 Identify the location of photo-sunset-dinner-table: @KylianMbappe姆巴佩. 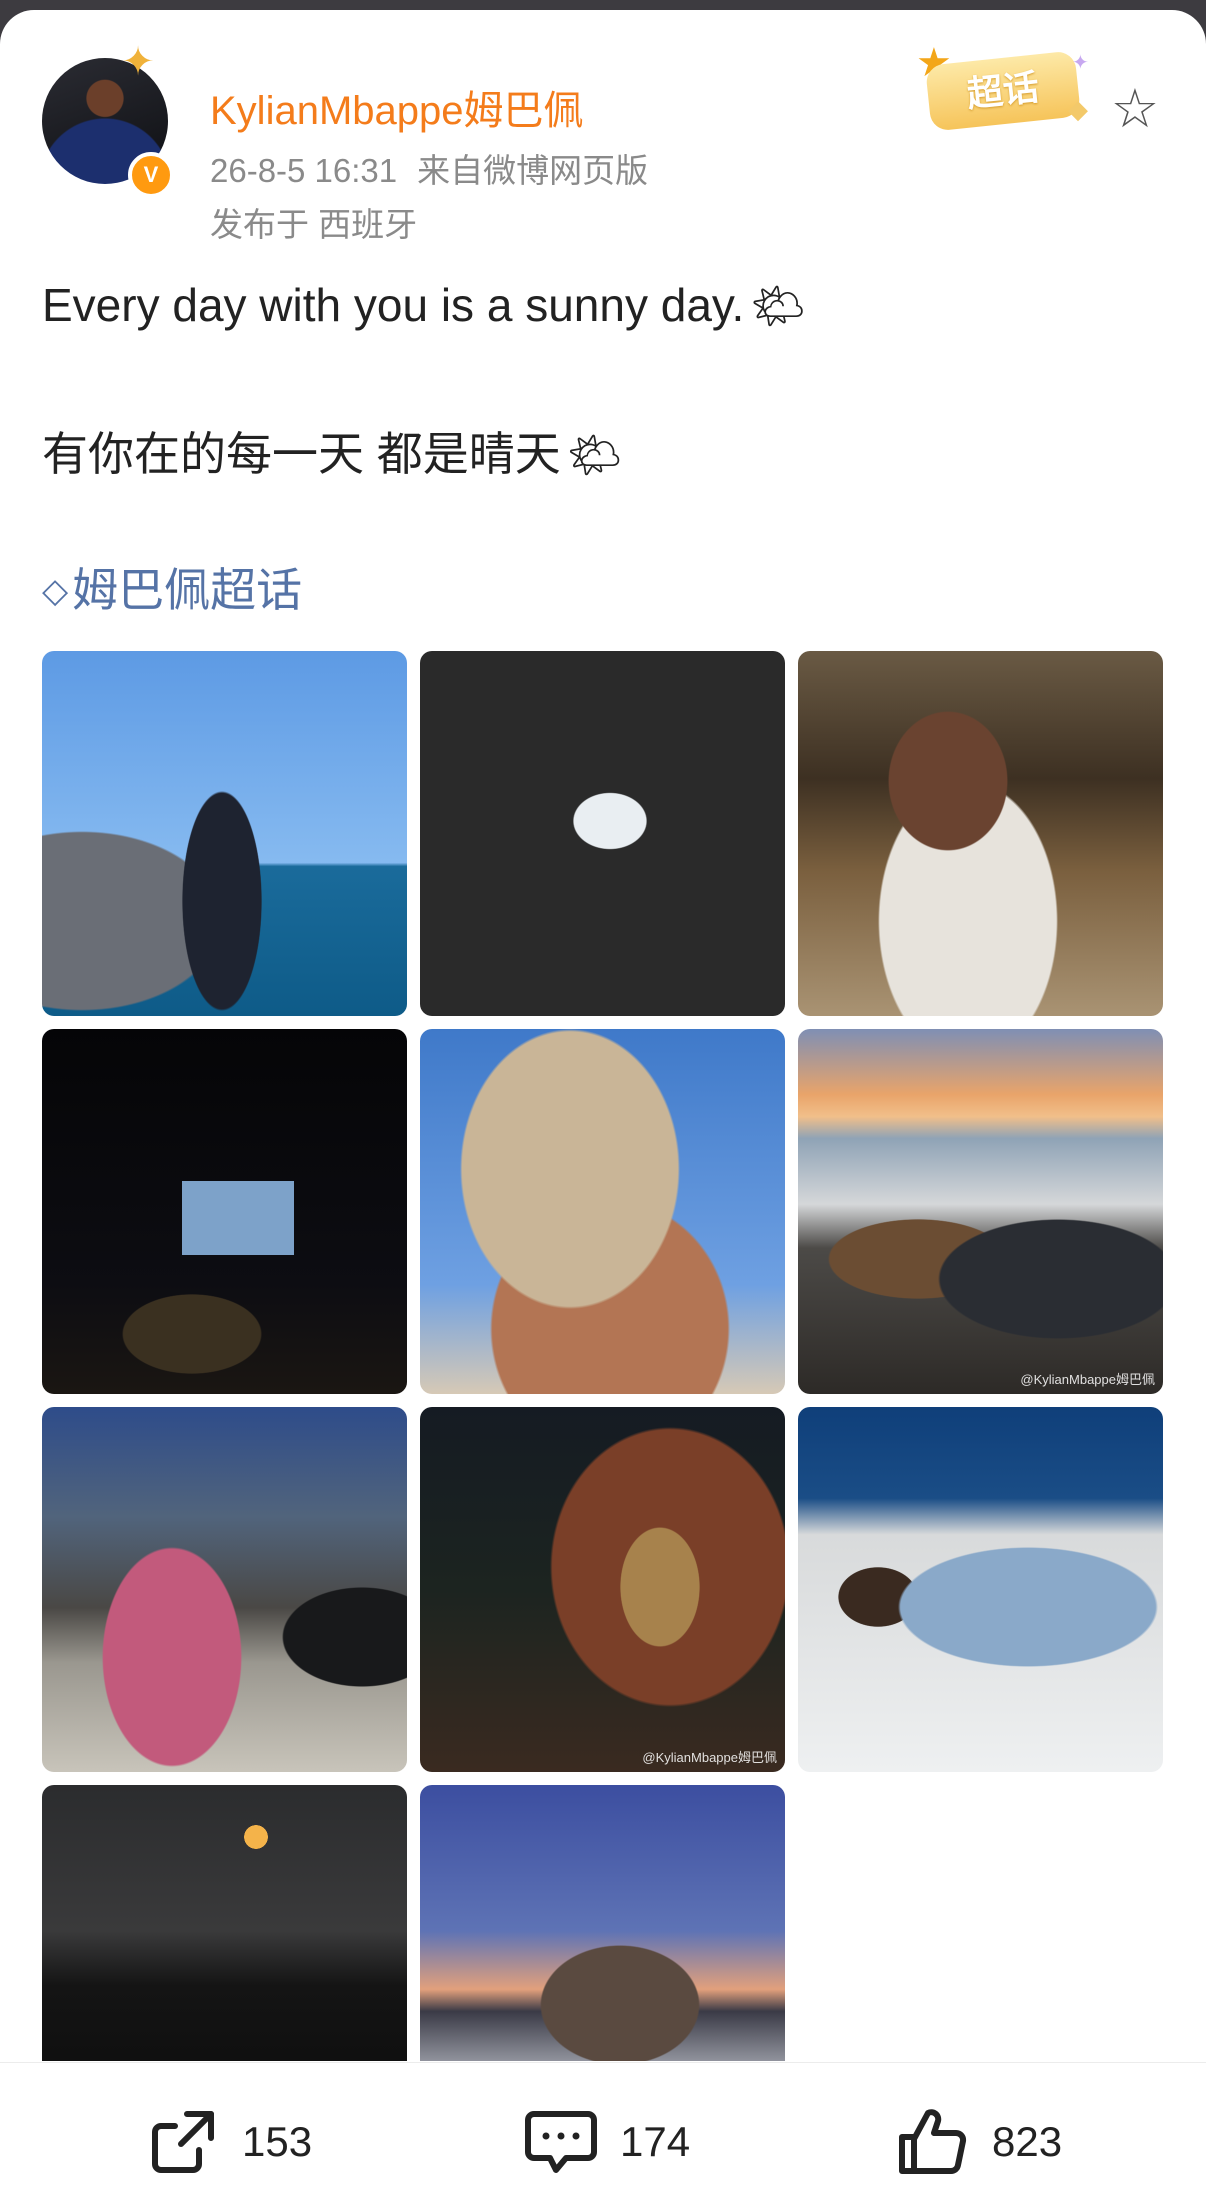
(980, 1211).